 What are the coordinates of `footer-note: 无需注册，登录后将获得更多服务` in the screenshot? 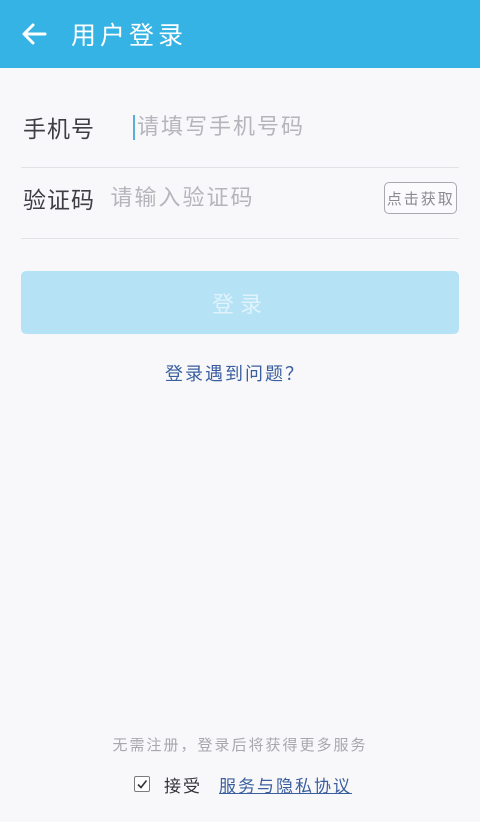 It's located at (240, 745).